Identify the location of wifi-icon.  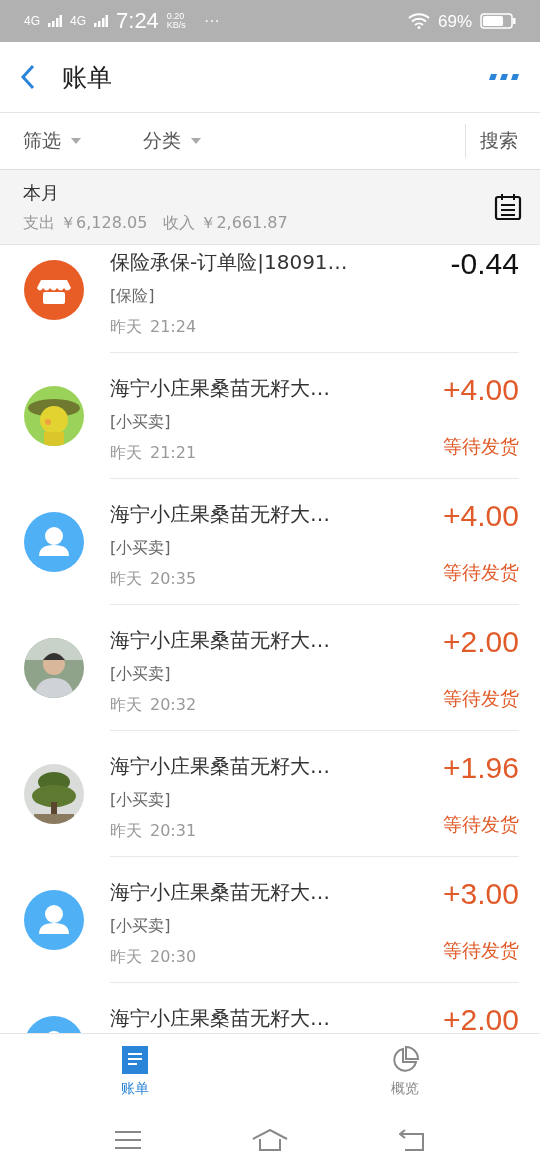
(418, 21).